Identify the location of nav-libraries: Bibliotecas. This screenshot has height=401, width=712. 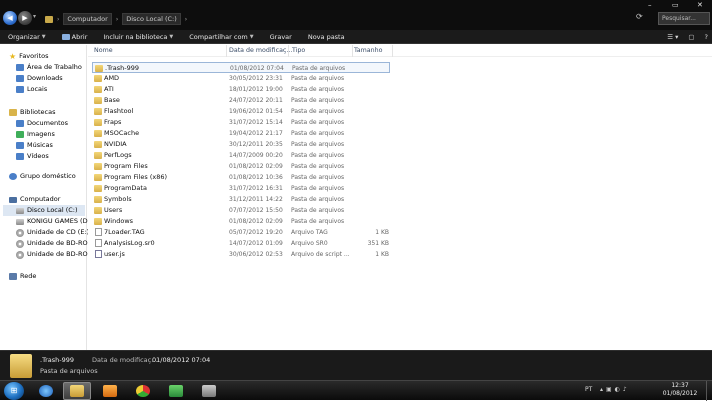
(32, 112).